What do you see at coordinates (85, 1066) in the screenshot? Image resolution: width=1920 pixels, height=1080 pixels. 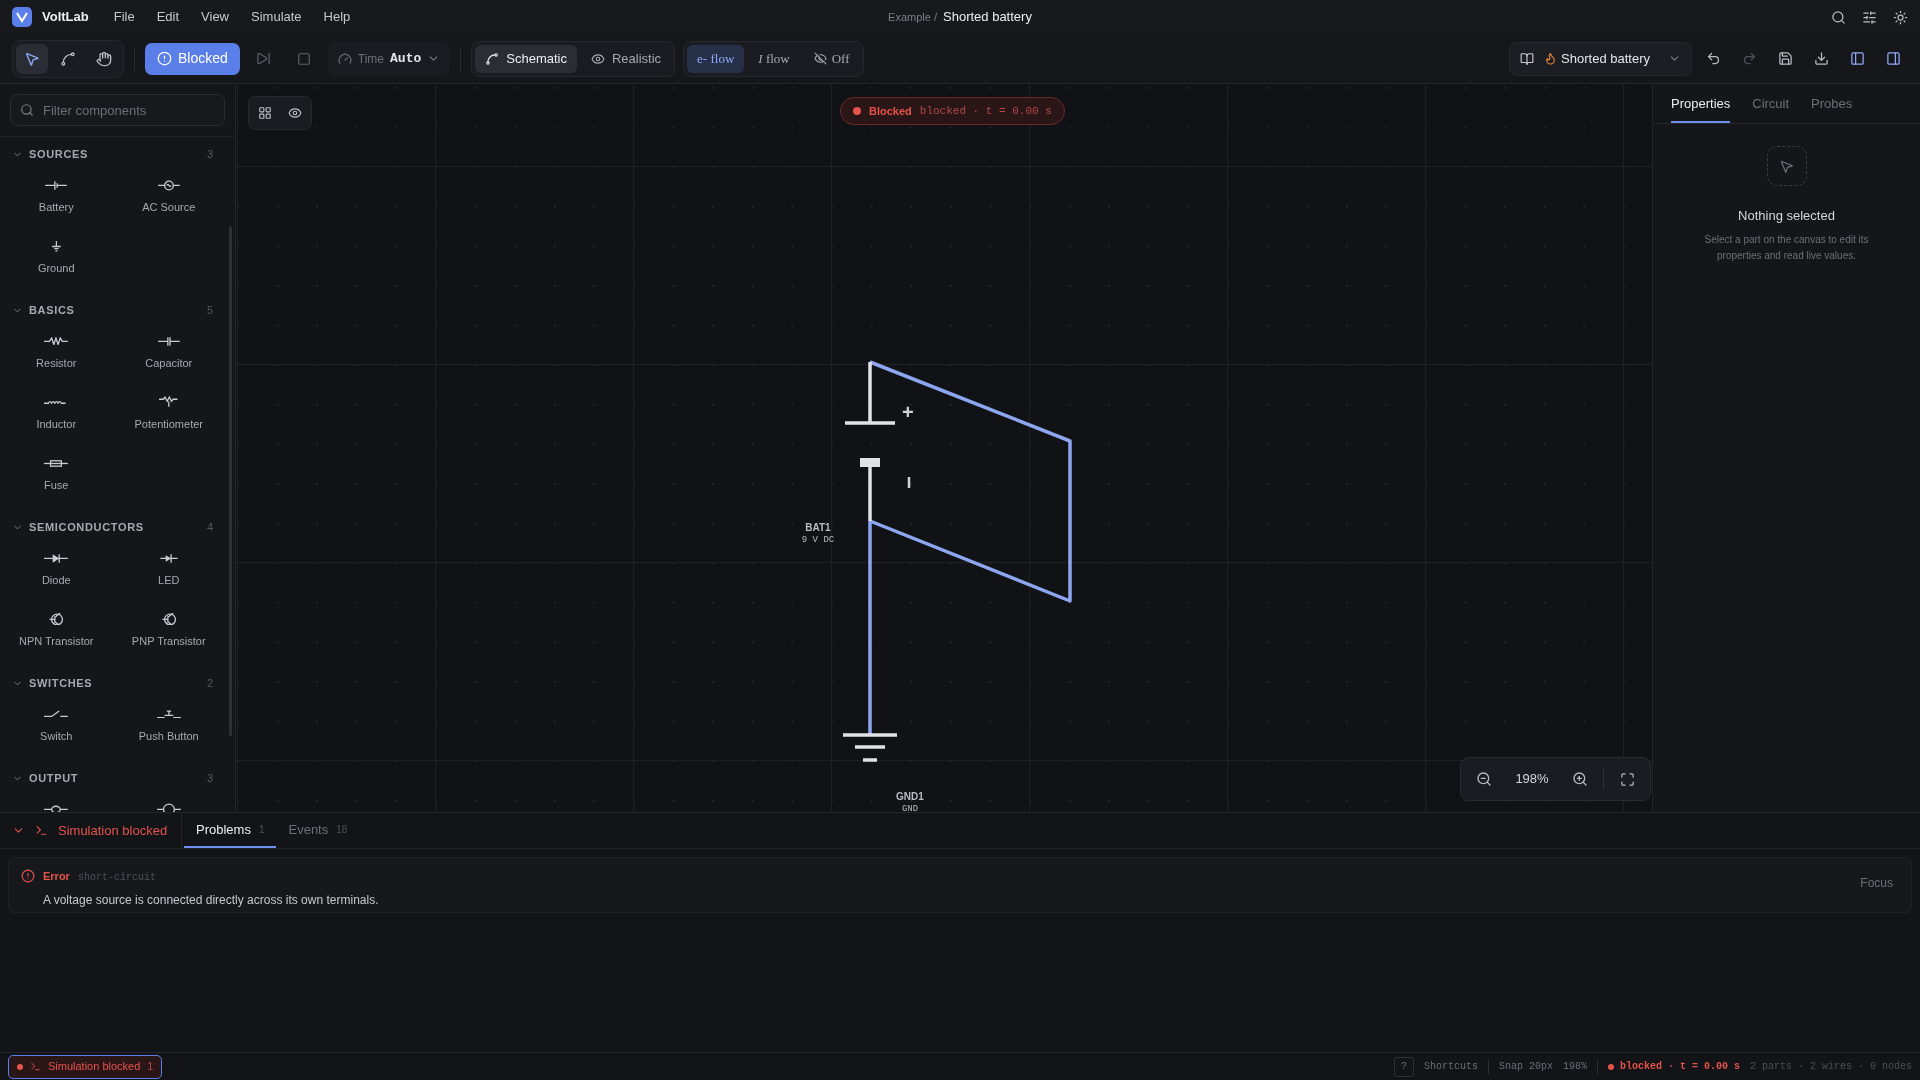 I see `simulation-status-chip: Simulation blocked 1` at bounding box center [85, 1066].